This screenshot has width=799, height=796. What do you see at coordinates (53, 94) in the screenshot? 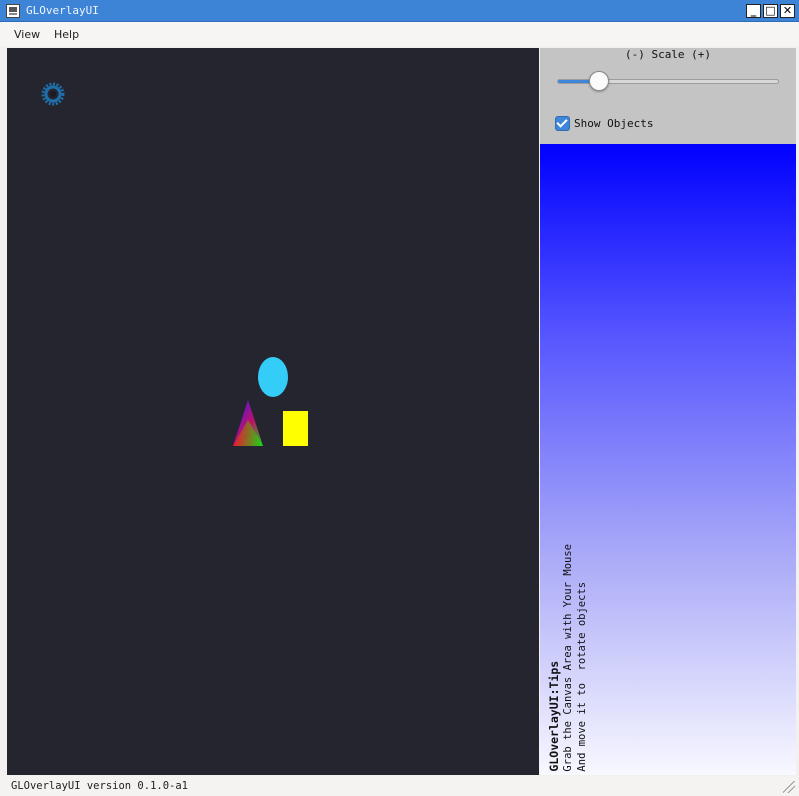
I see `gear-icon` at bounding box center [53, 94].